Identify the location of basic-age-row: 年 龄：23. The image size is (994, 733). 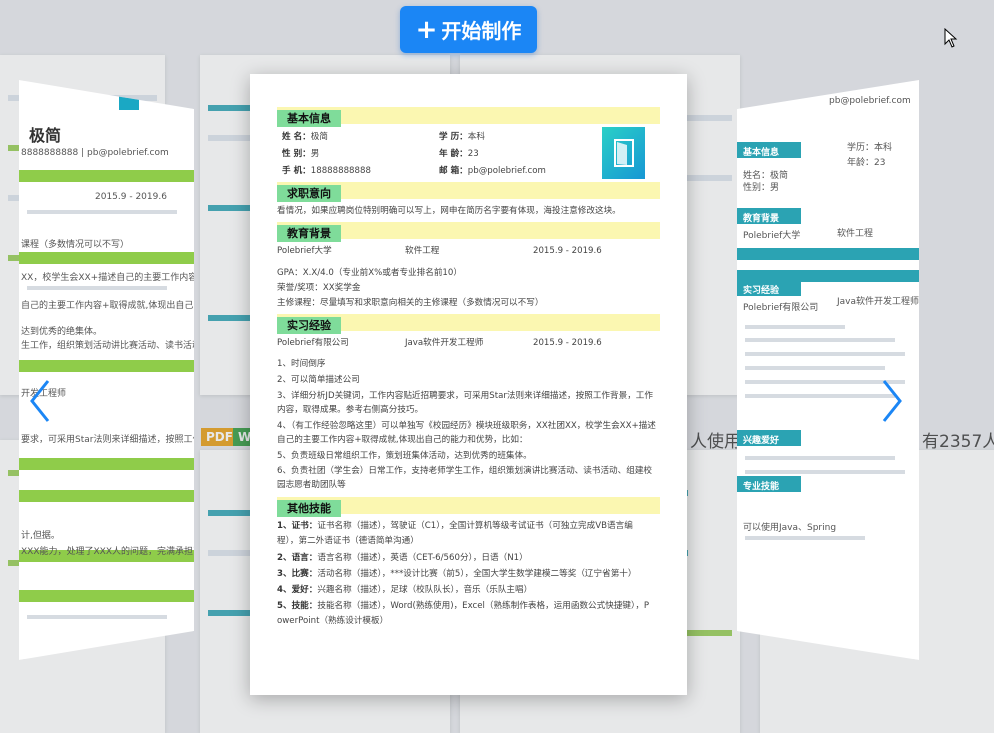
(459, 154).